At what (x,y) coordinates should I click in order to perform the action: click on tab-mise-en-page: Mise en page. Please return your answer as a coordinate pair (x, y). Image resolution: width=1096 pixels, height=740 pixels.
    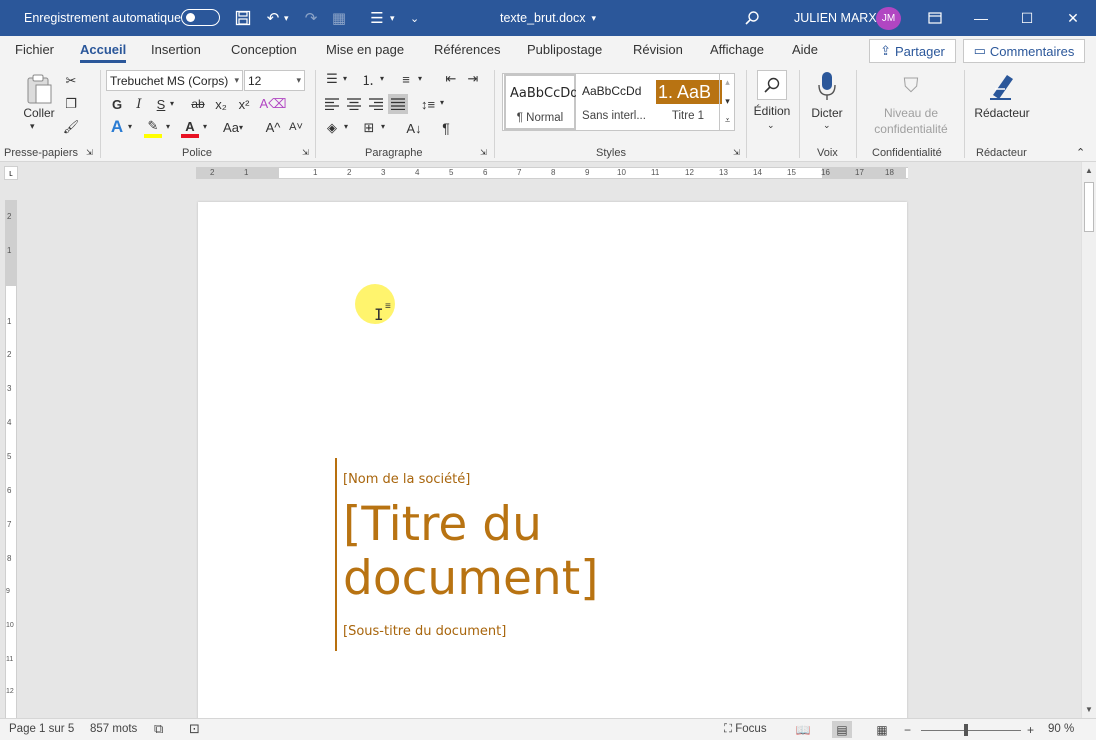
    Looking at the image, I should click on (365, 49).